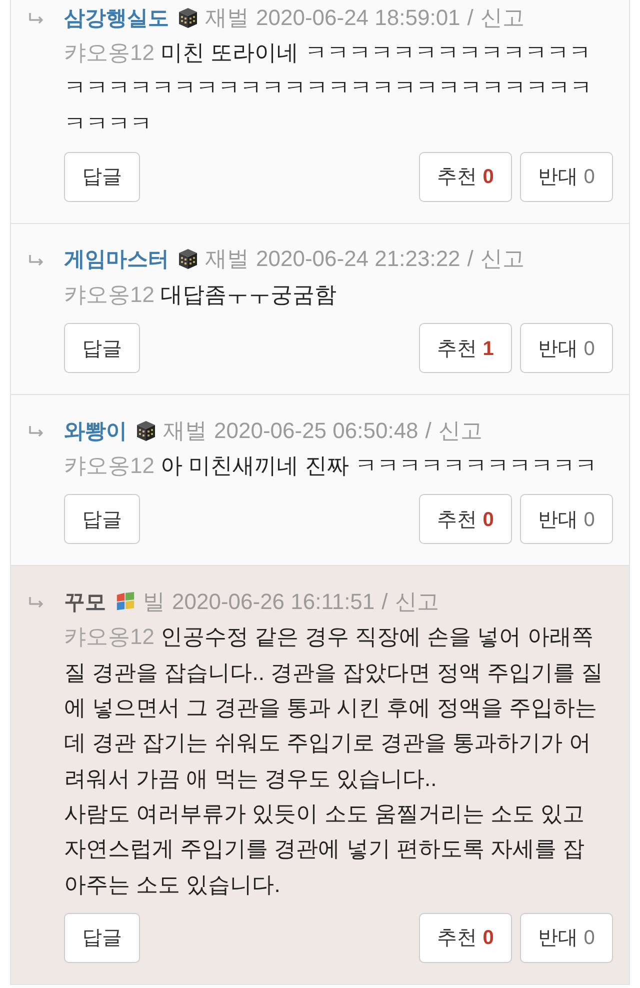  Describe the element at coordinates (201, 294) in the screenshot. I see `comment-text: 캬오옹12 대답좀ㅜㅜ궁굼함` at that location.